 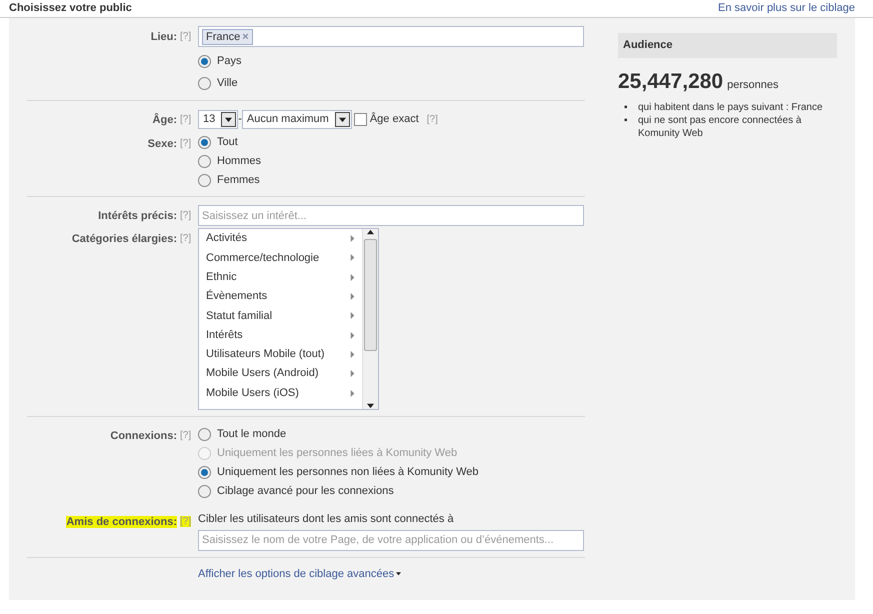 I want to click on field-label: Intérêts précis:, so click(x=137, y=216).